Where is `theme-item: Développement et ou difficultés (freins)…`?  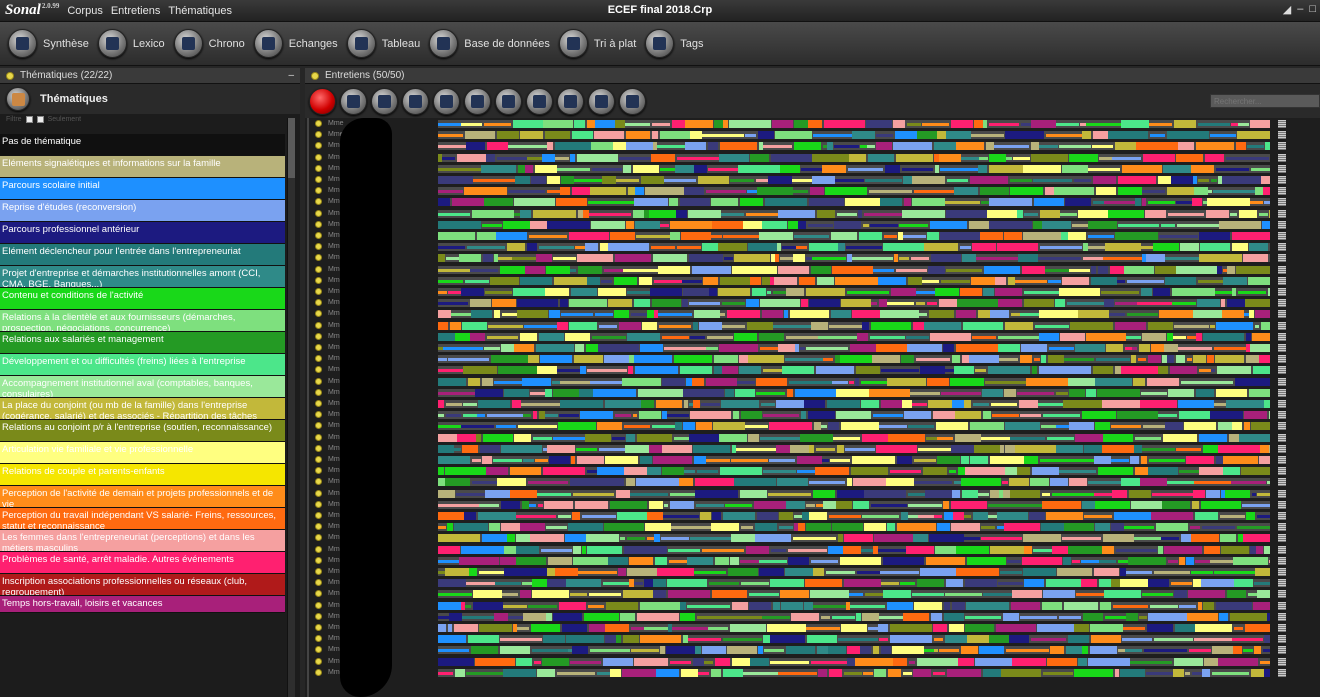 theme-item: Développement et ou difficultés (freins)… is located at coordinates (142, 365).